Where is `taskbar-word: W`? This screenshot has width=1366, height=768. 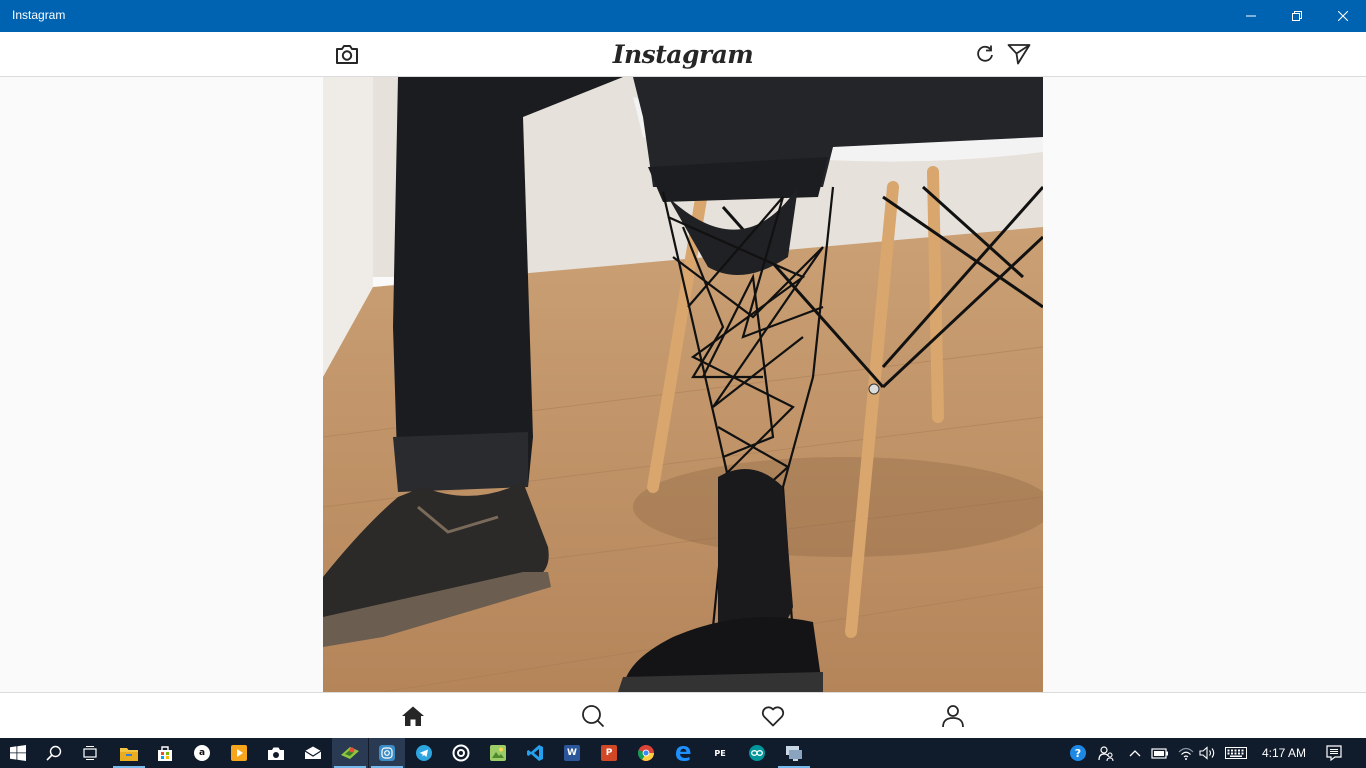
taskbar-word: W is located at coordinates (572, 753).